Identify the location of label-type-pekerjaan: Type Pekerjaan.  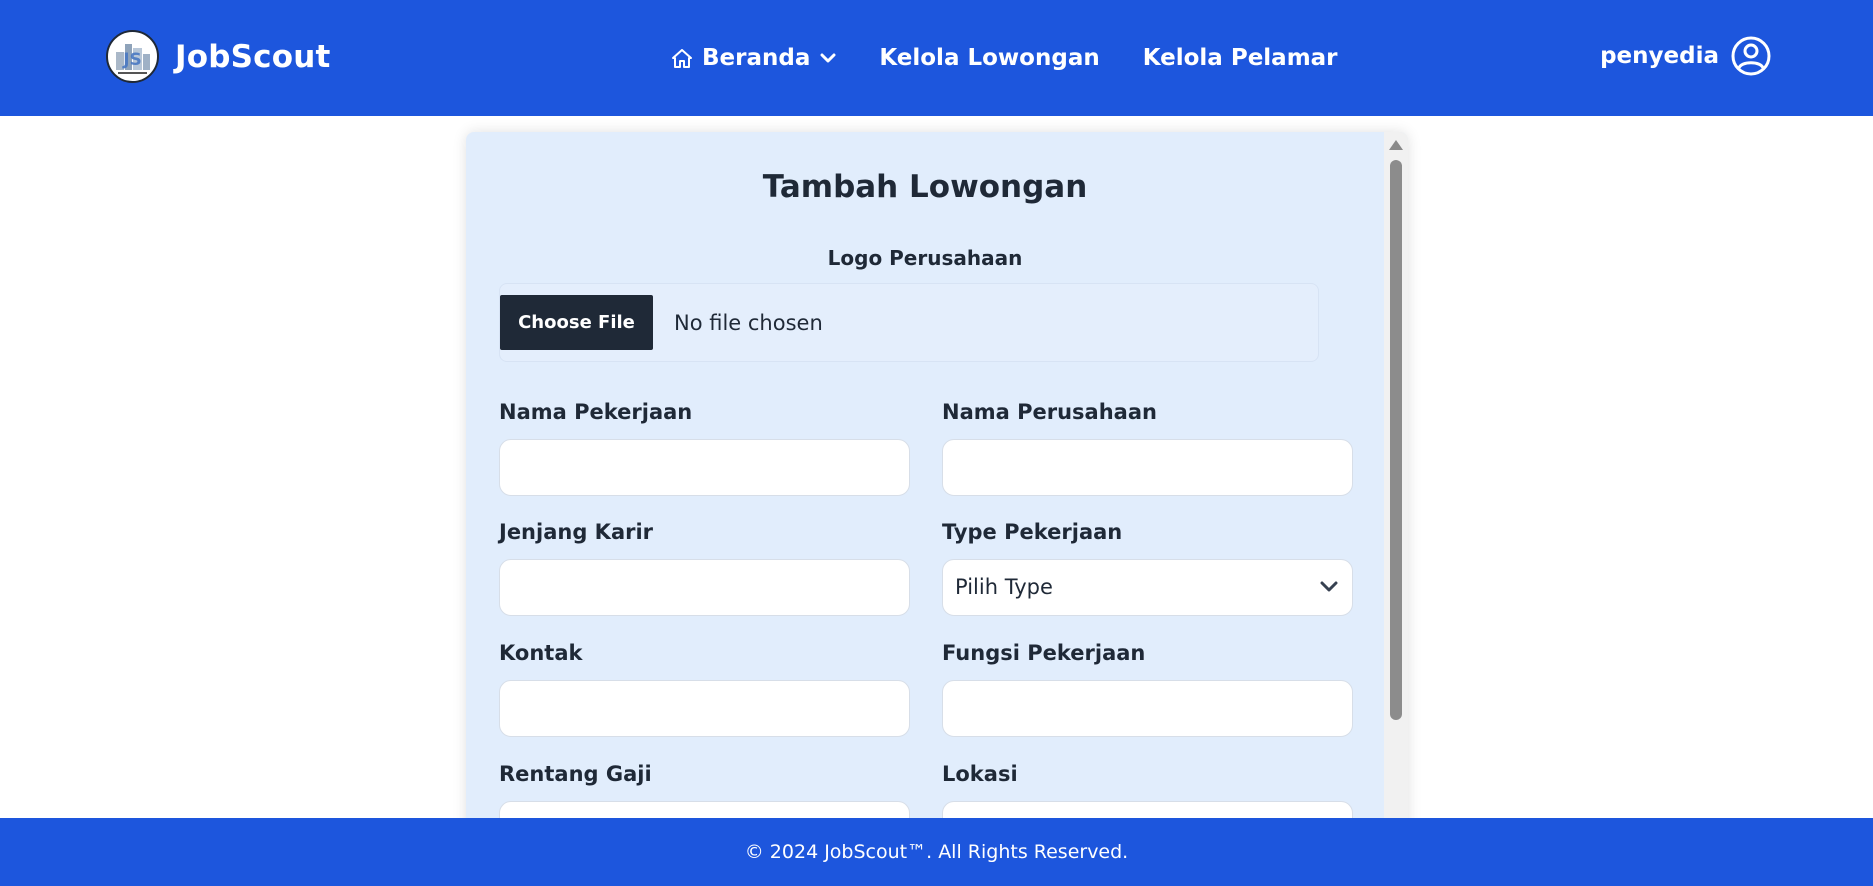
(1032, 532).